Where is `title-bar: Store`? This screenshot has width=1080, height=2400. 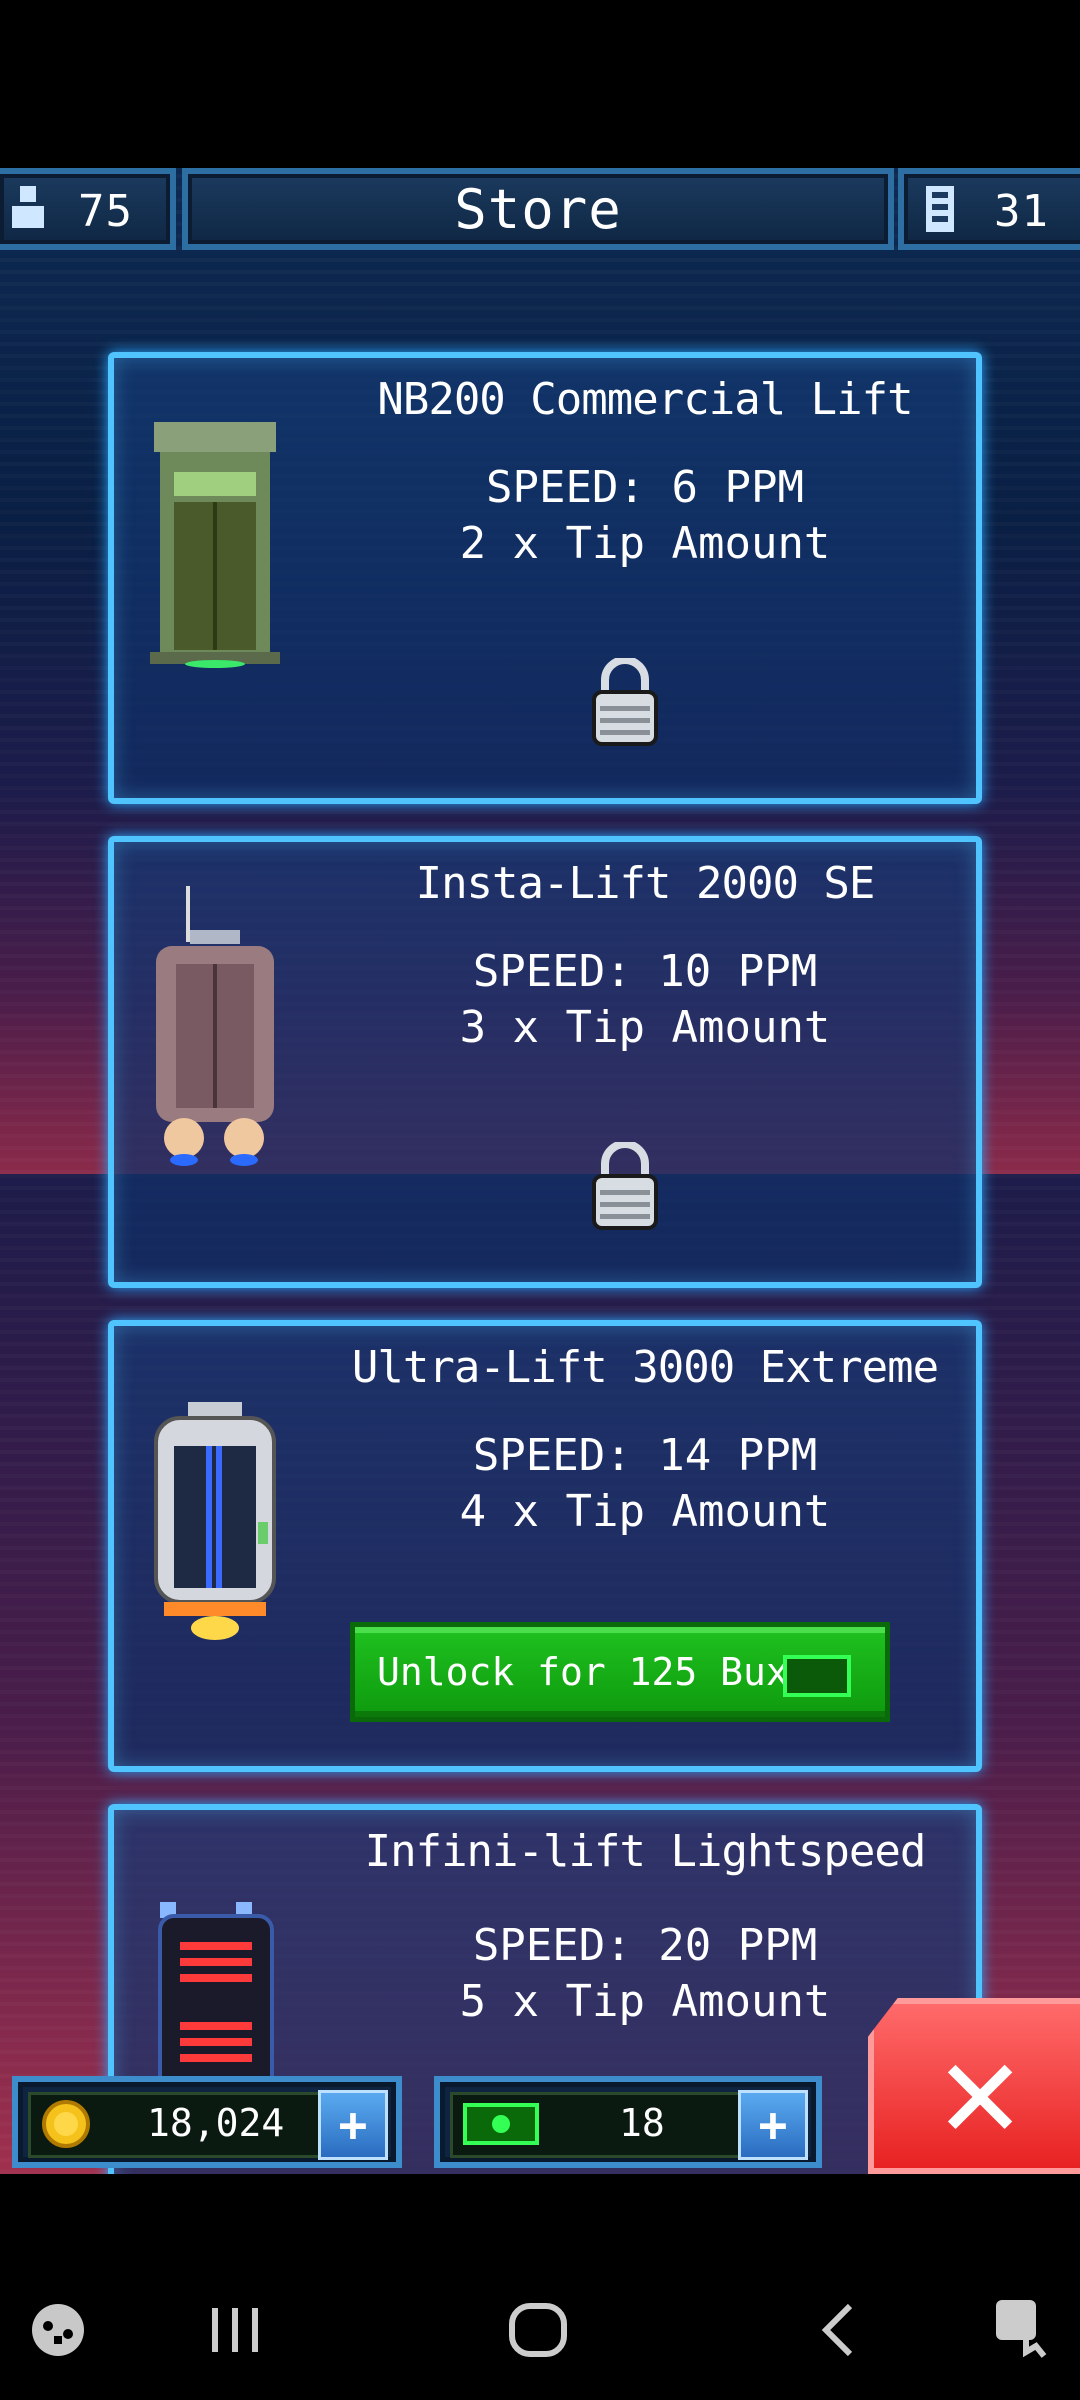 title-bar: Store is located at coordinates (538, 209).